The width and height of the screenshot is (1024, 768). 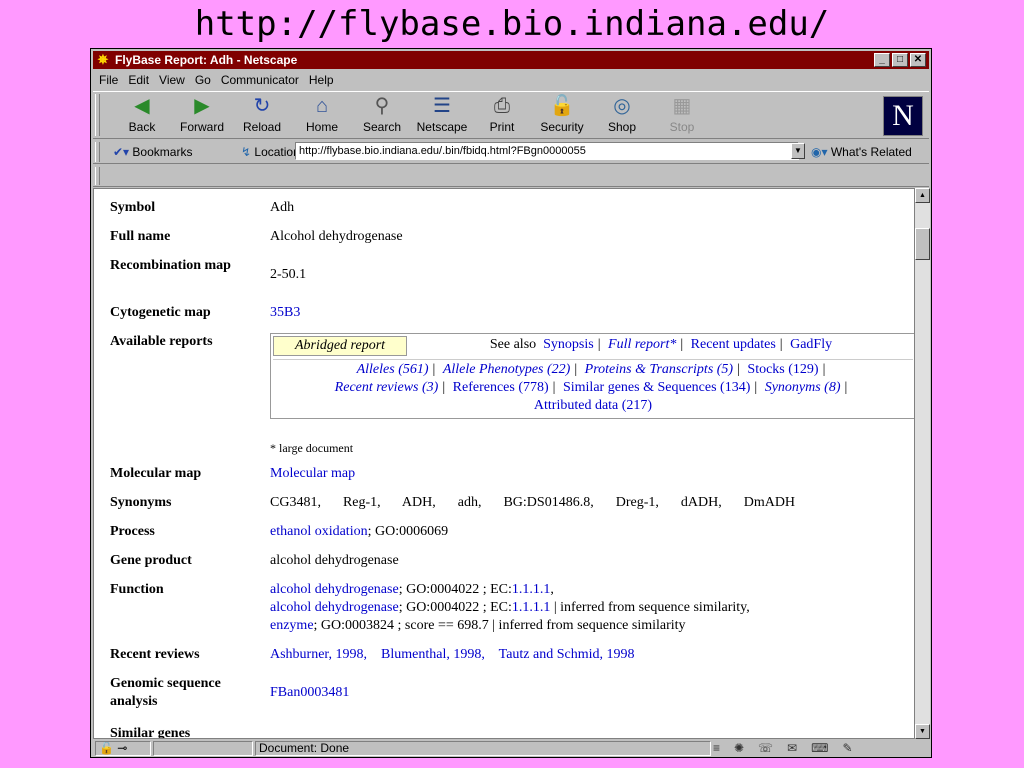 I want to click on cytogenetic-link: 35B3, so click(x=590, y=313).